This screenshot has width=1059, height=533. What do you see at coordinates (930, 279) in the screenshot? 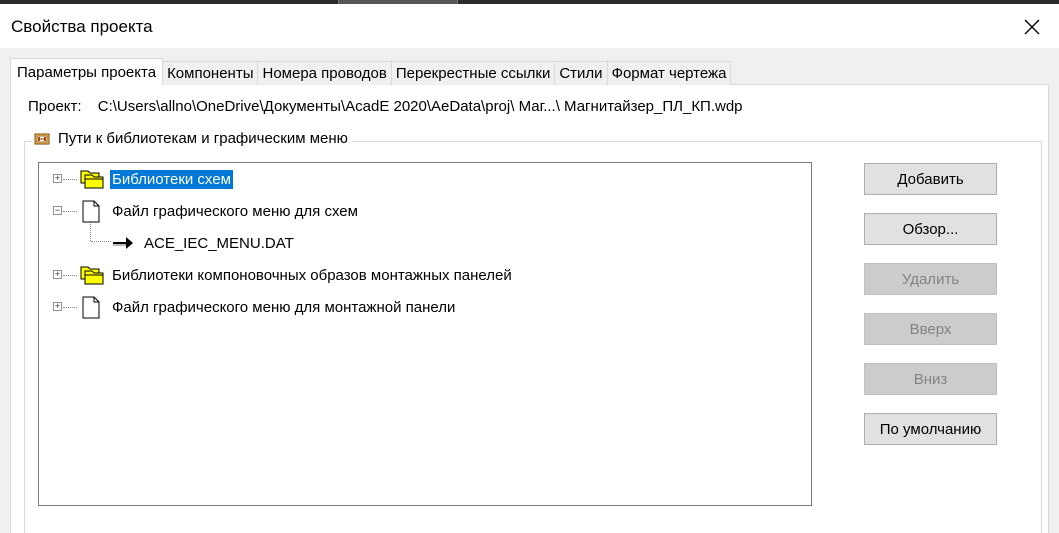
I see `delete-button: Удалить` at bounding box center [930, 279].